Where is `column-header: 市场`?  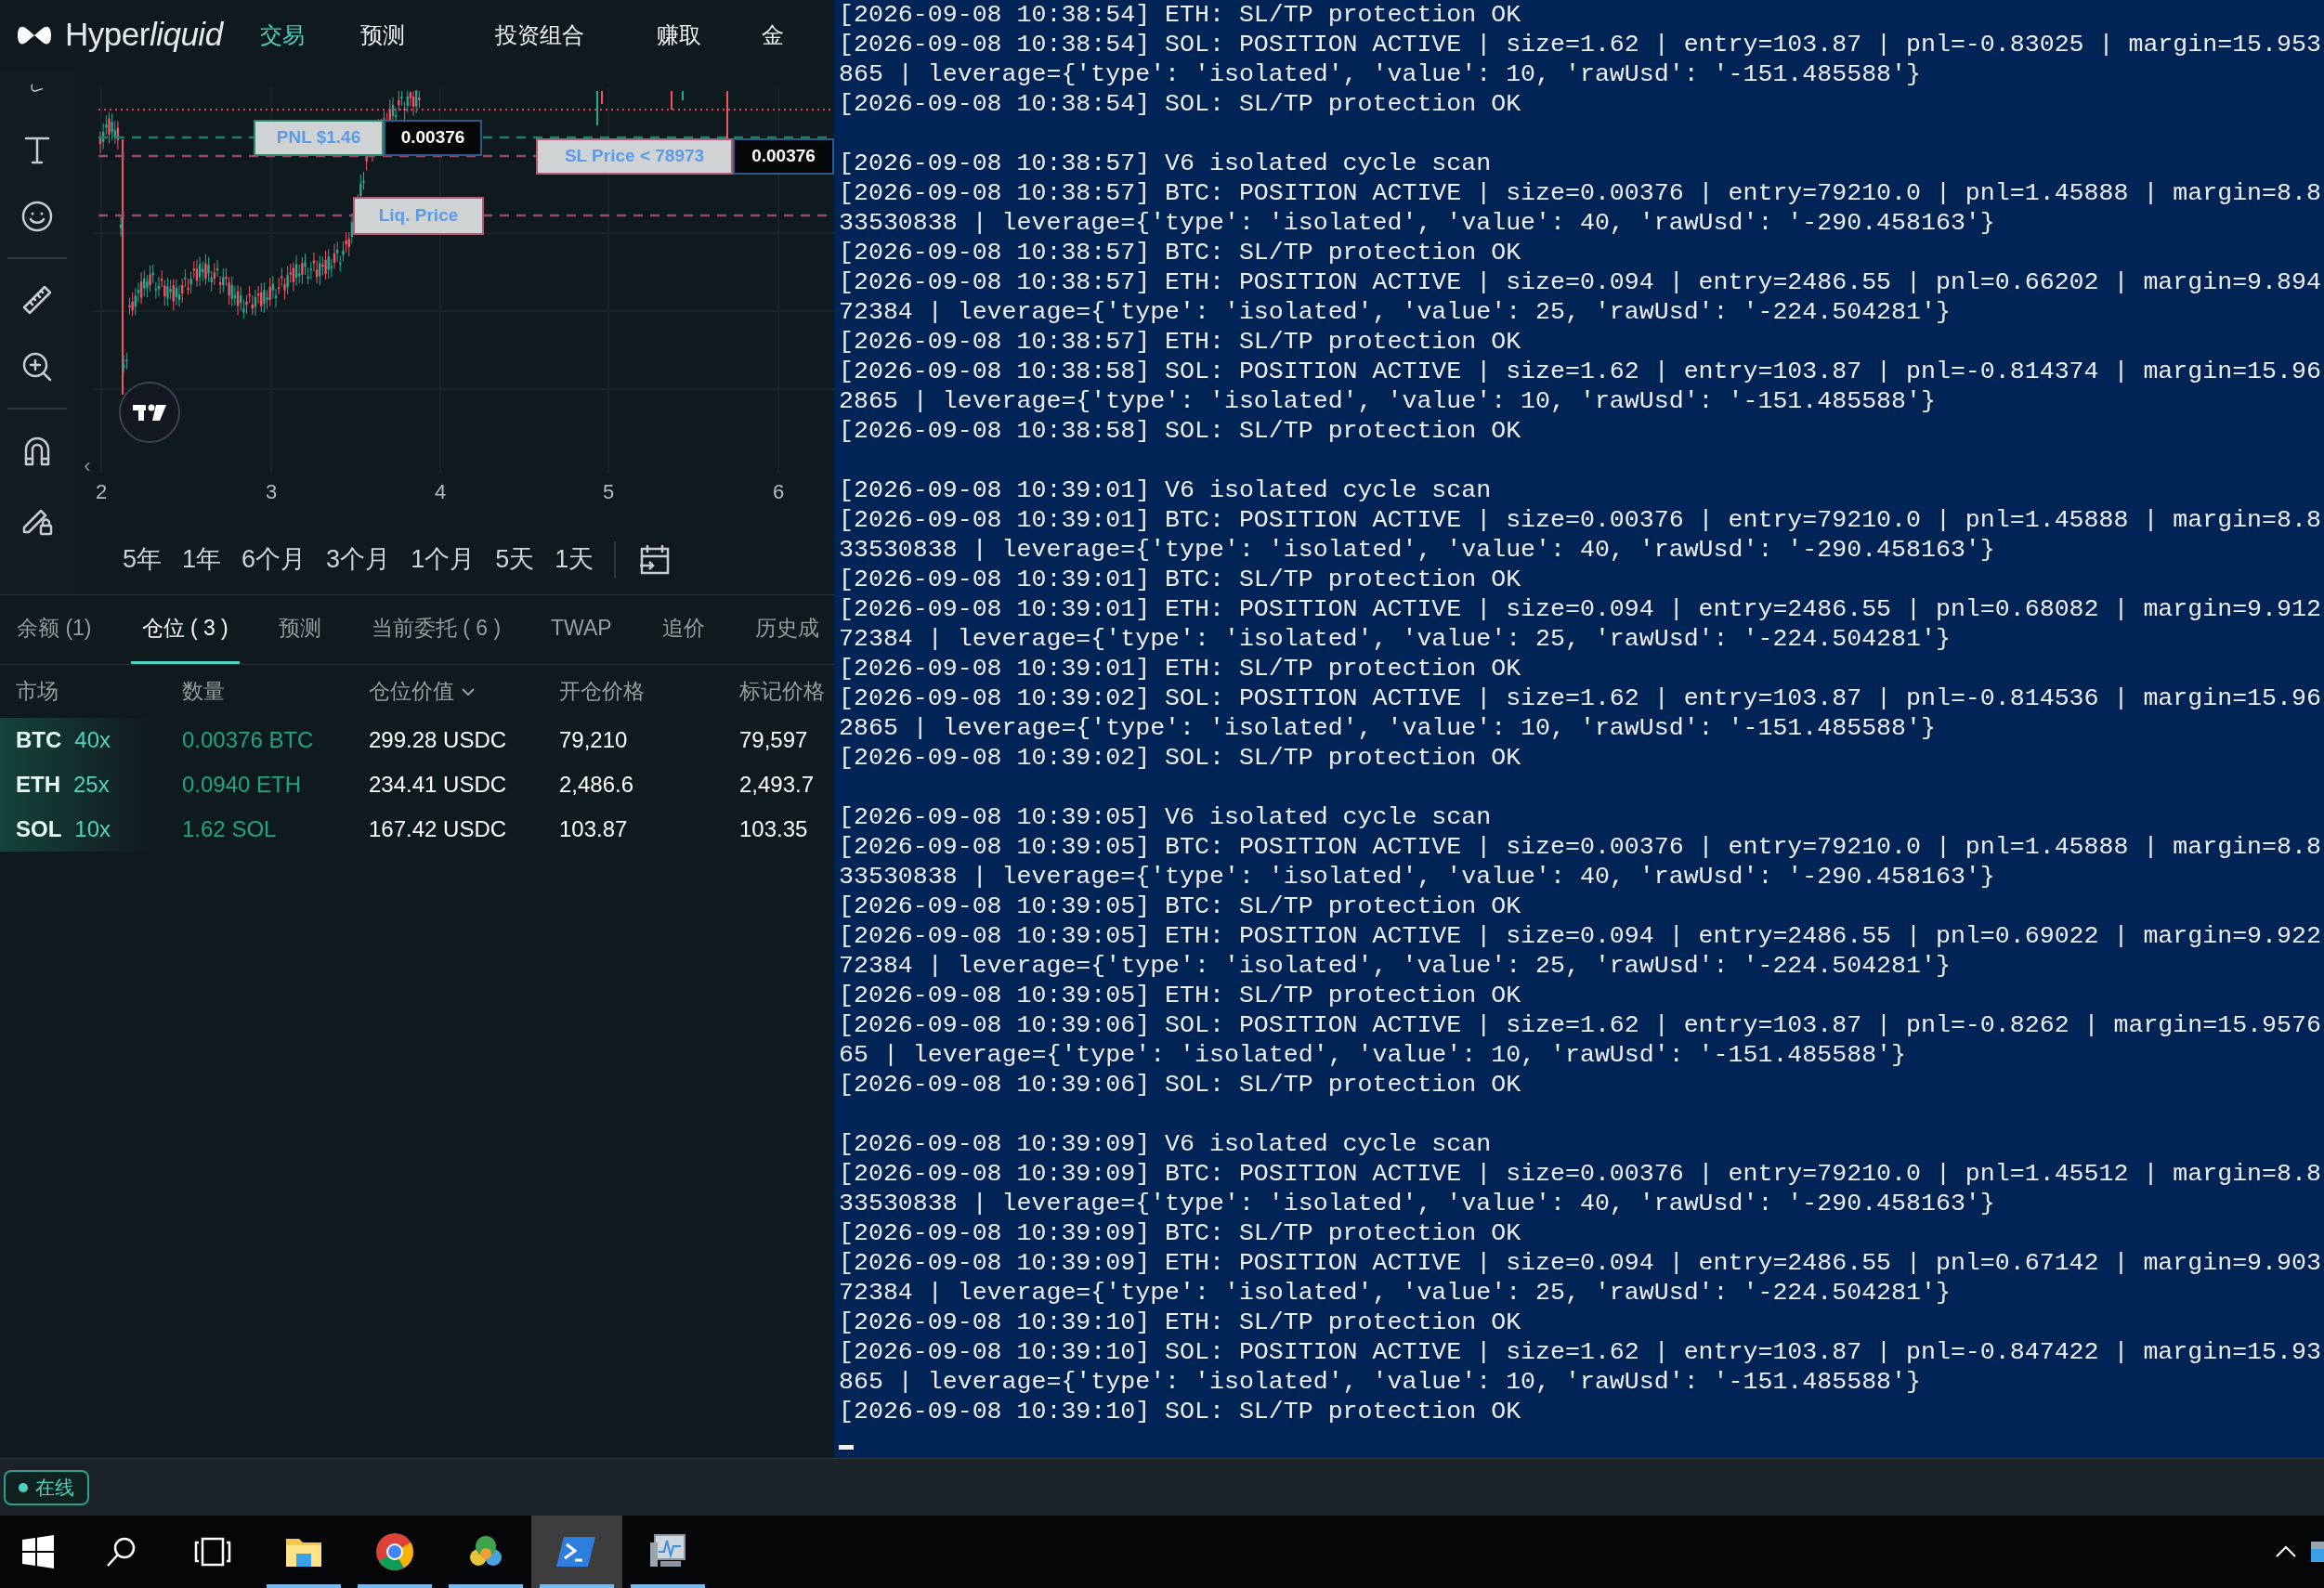
column-header: 市场 is located at coordinates (37, 692).